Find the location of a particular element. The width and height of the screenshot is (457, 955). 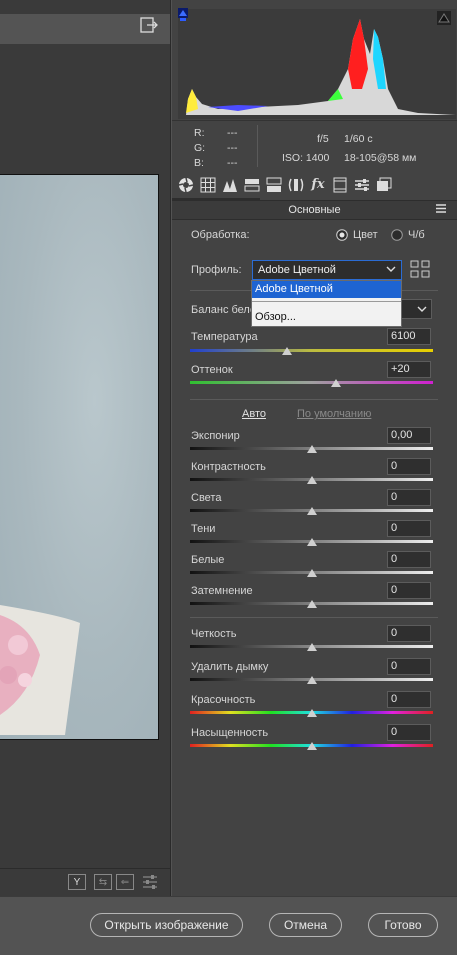

r-label: R: is located at coordinates (199, 133).